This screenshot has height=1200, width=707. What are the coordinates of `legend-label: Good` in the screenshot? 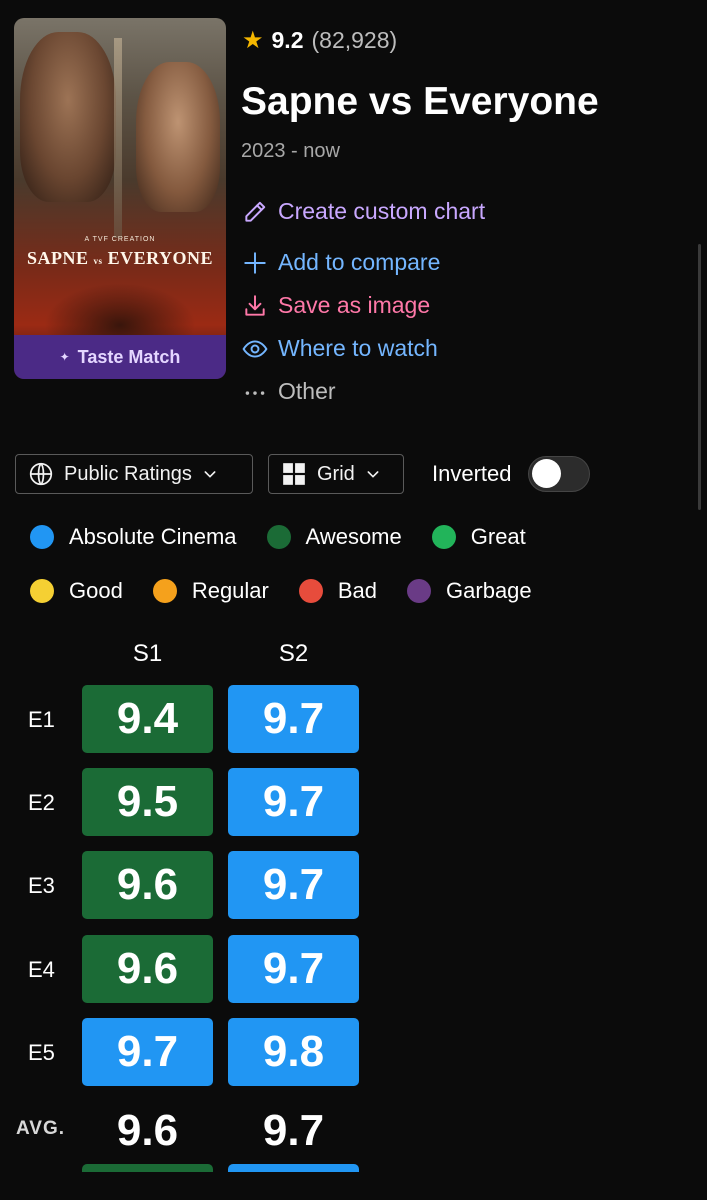 It's located at (96, 590).